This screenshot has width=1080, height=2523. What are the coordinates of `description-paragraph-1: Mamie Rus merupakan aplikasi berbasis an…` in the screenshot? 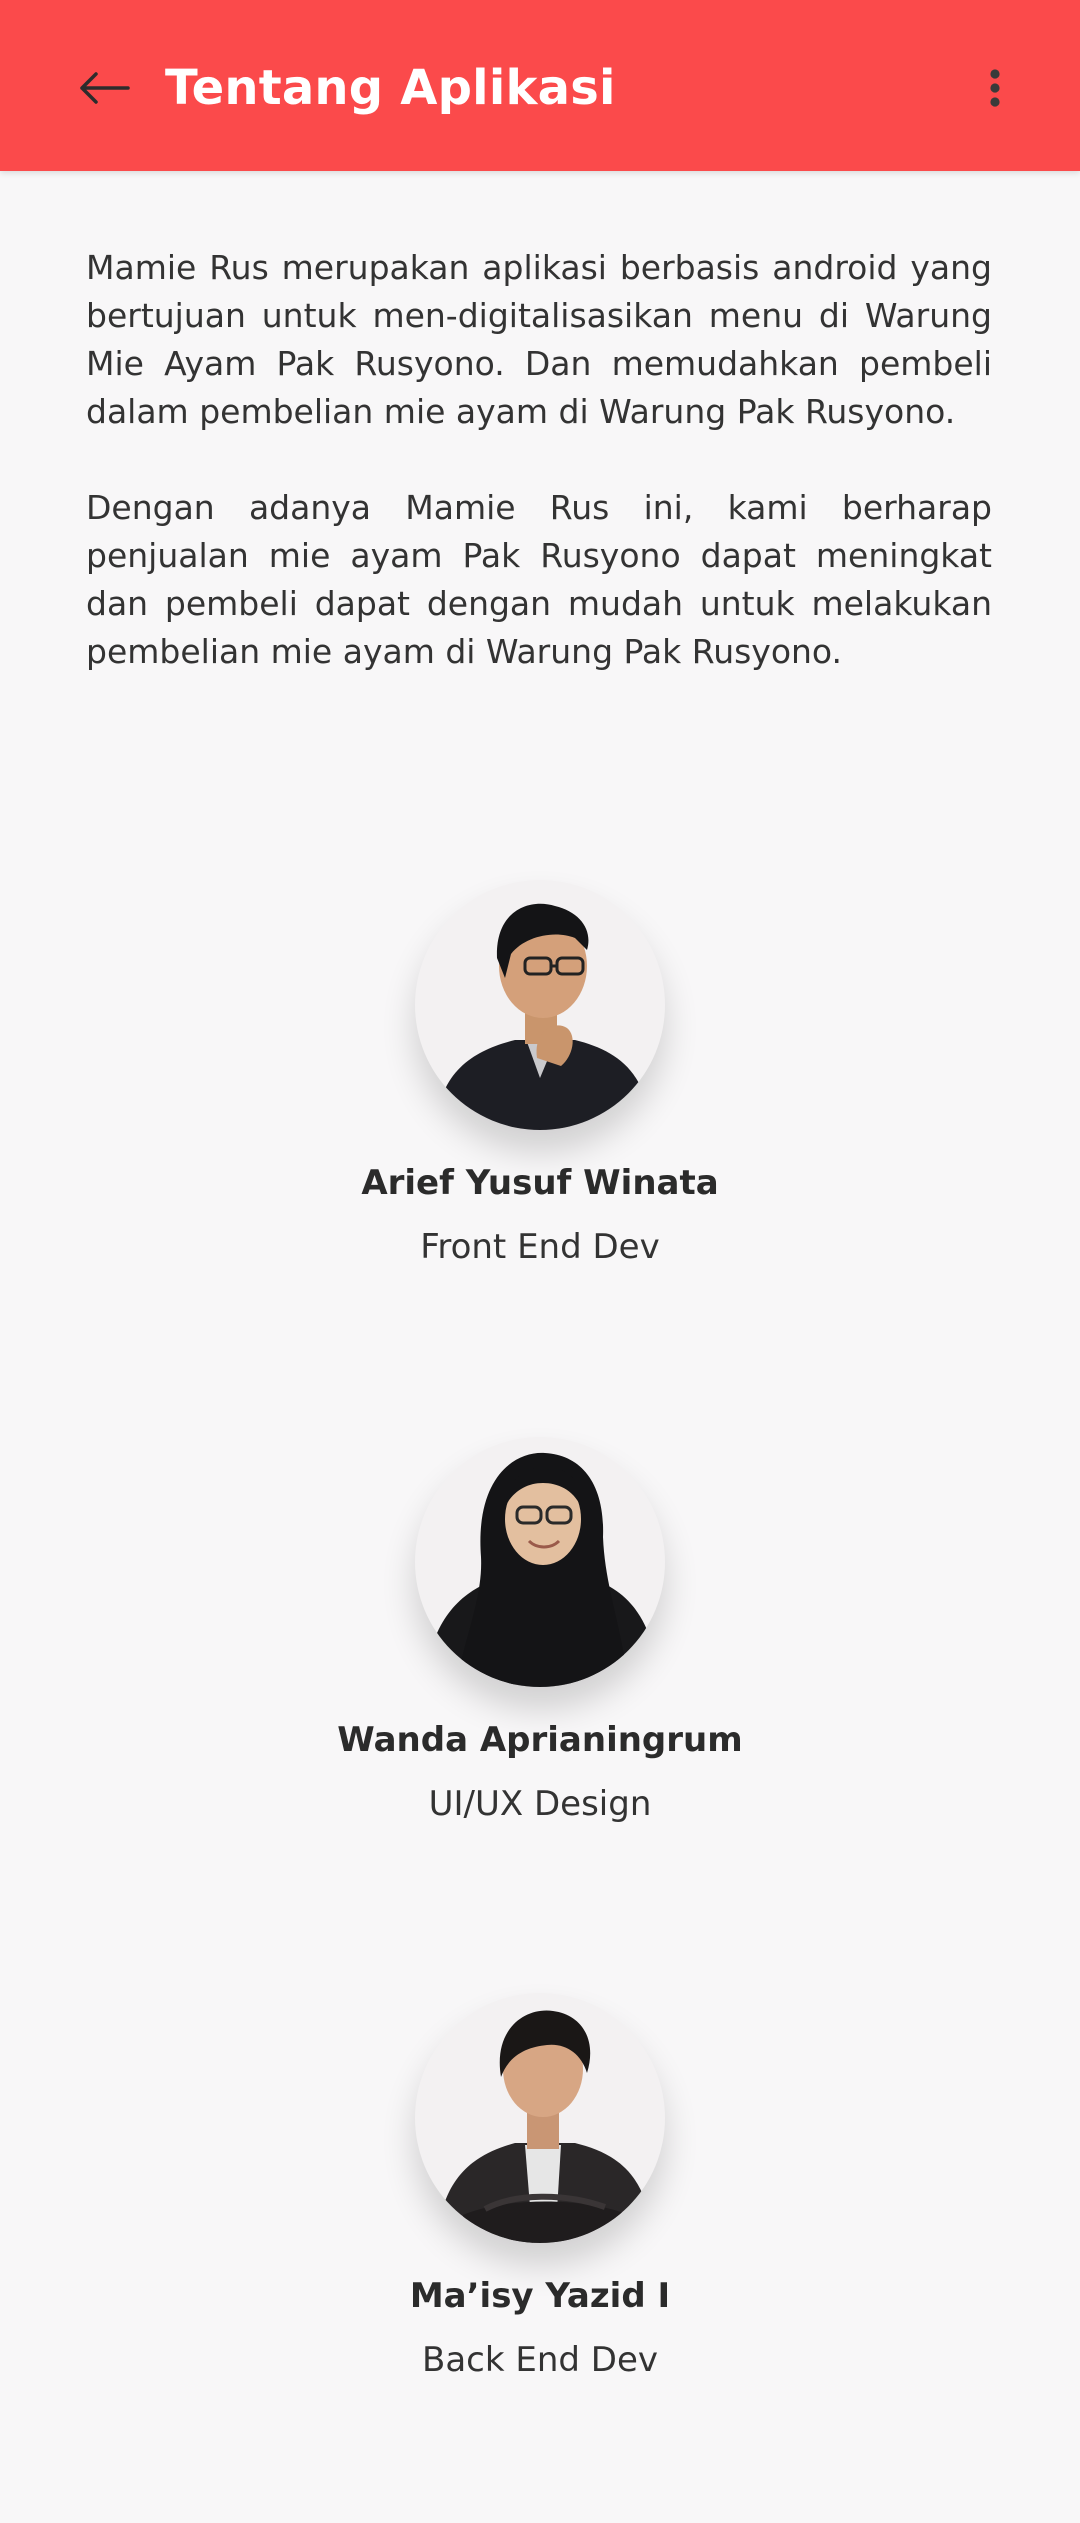 It's located at (539, 339).